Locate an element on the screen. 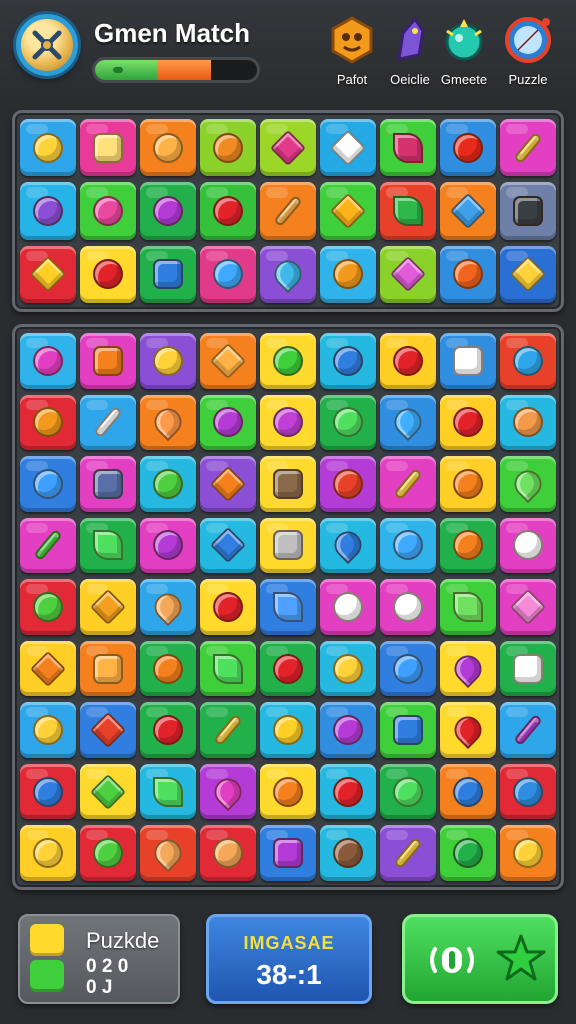 The image size is (576, 1024). bonus-tile-r2c2 is located at coordinates (108, 211).